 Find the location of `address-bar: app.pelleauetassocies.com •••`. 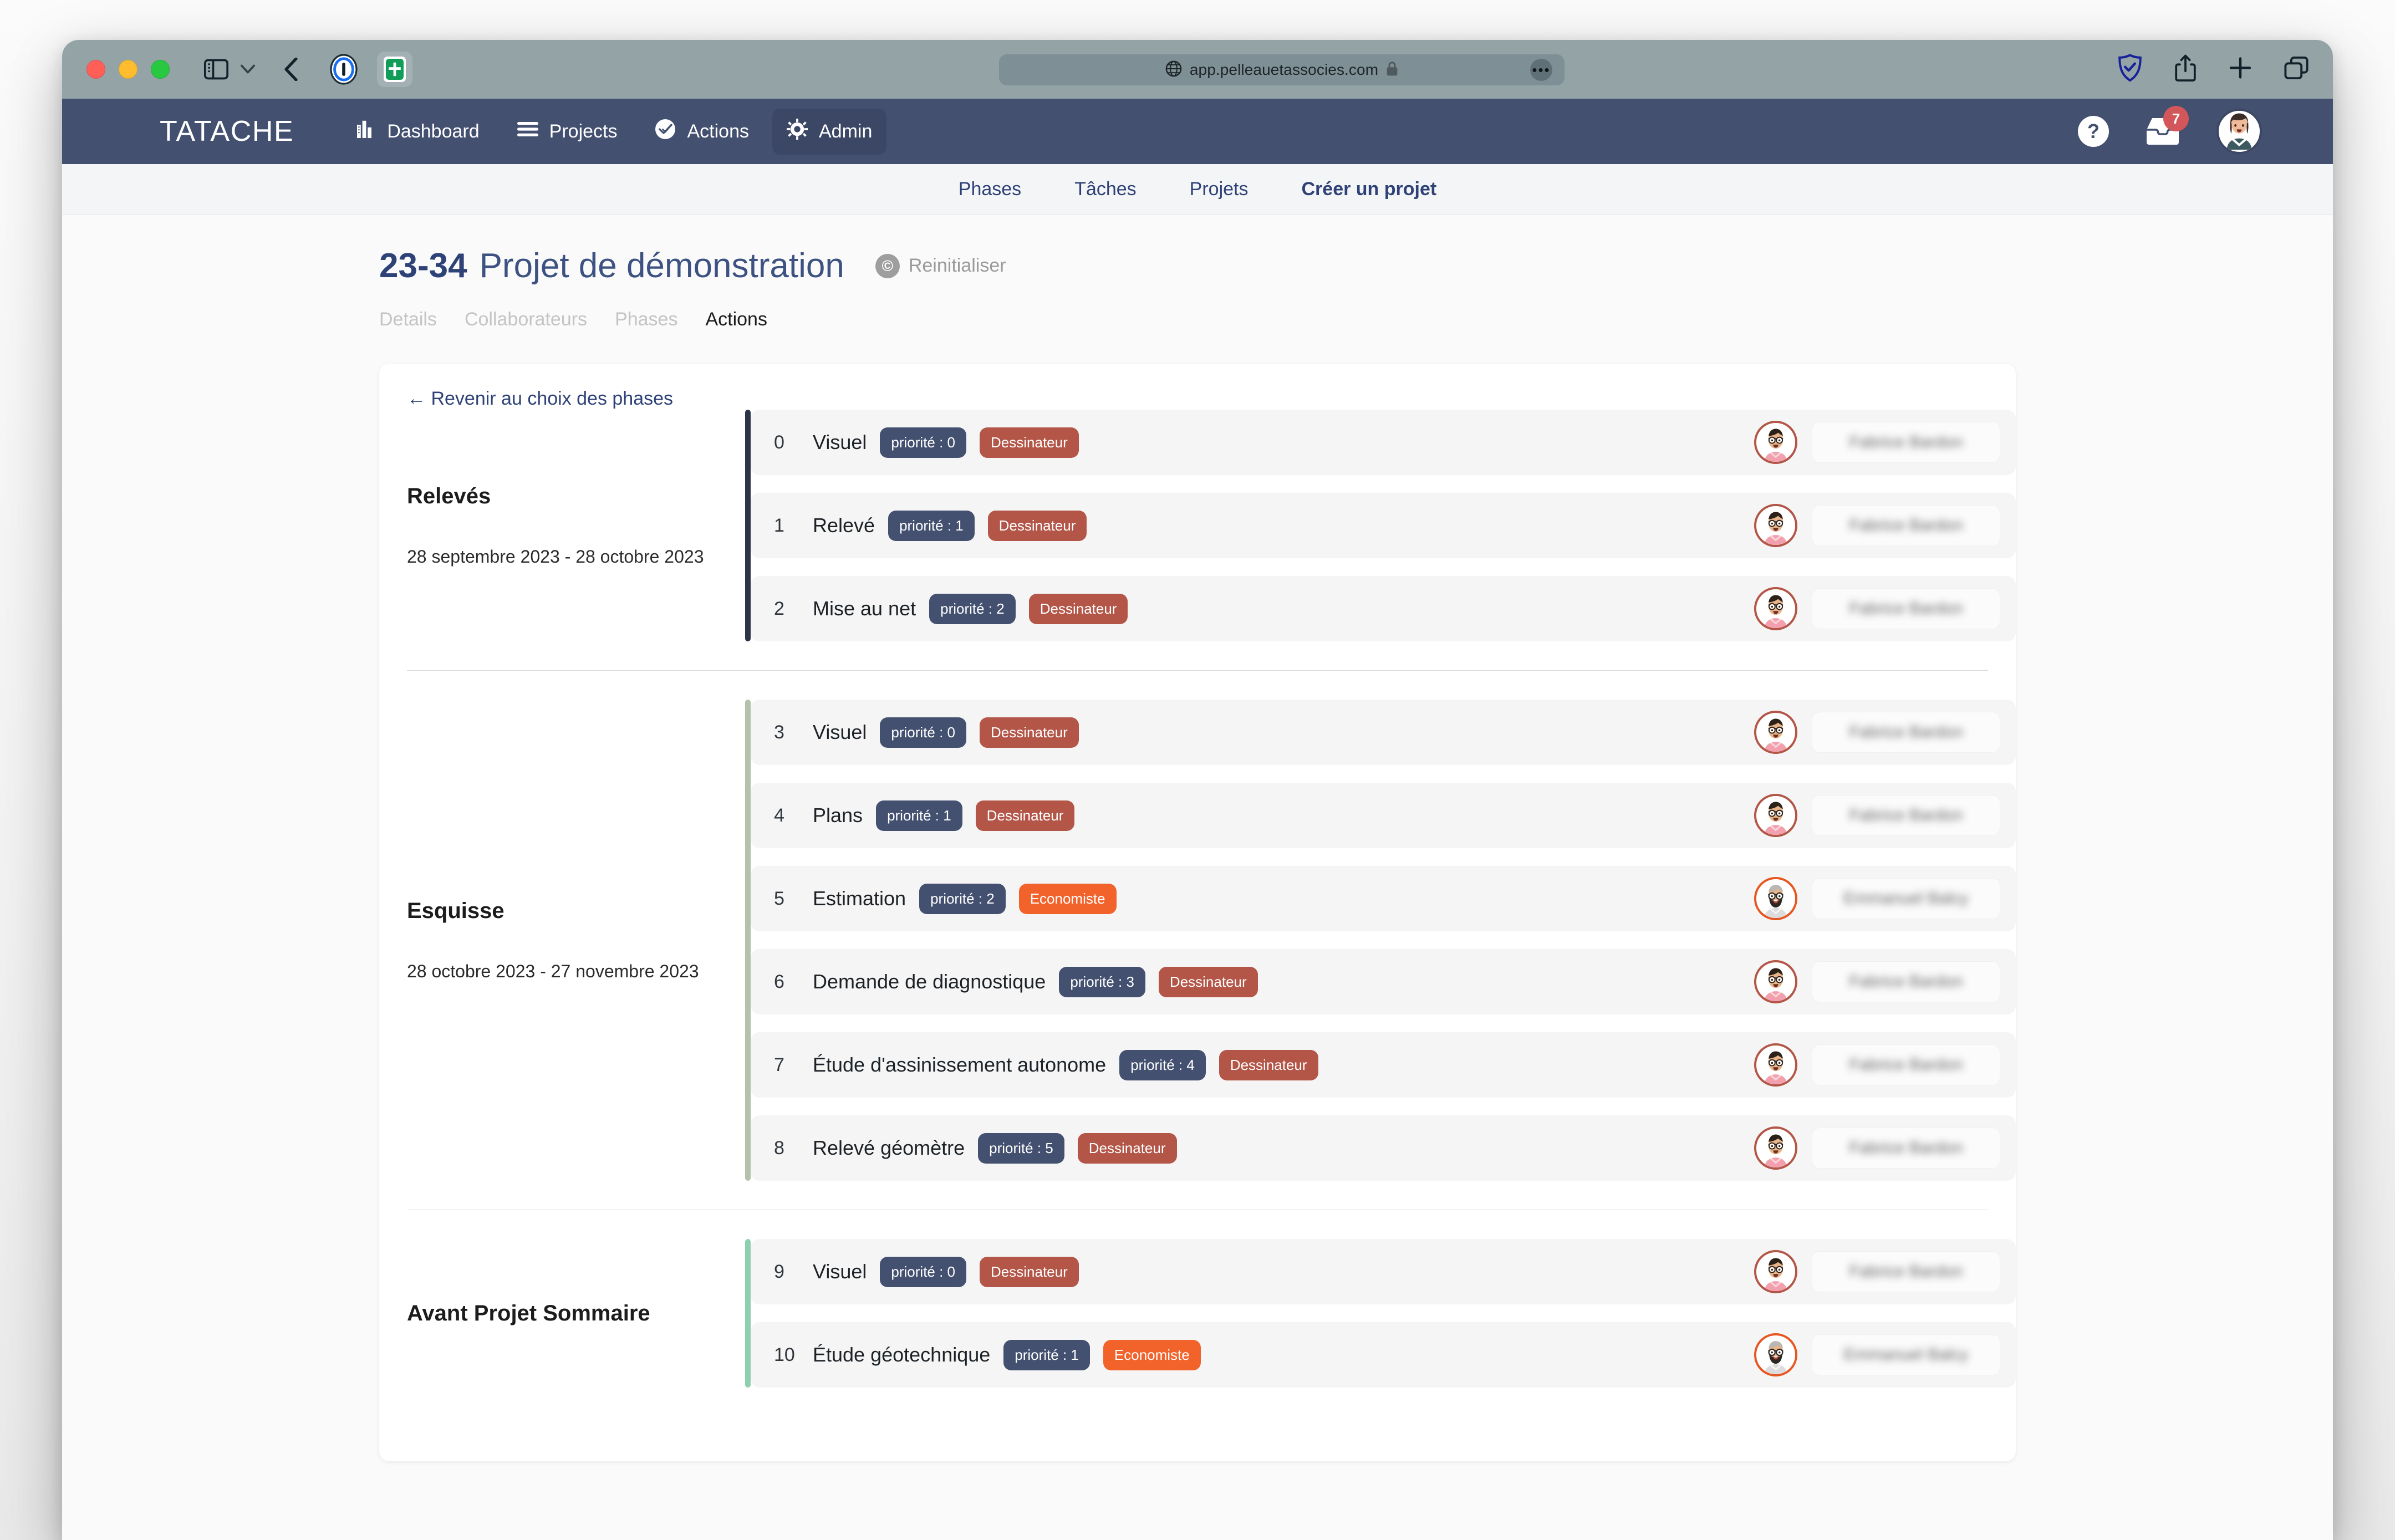

address-bar: app.pelleauetassocies.com ••• is located at coordinates (1282, 69).